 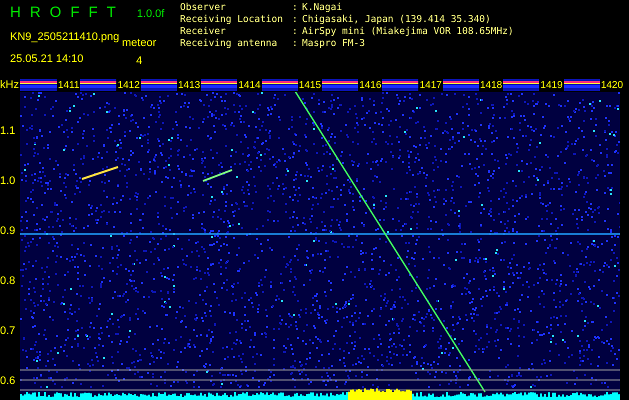 I want to click on time-label: 1412, so click(x=128, y=85).